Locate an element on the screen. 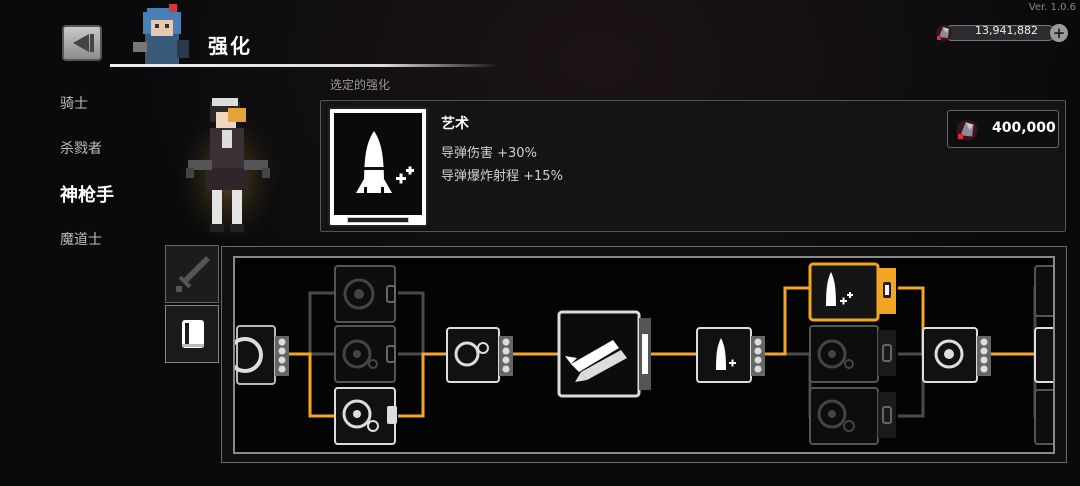  upgrade-cost-button: 400,000 is located at coordinates (1003, 129).